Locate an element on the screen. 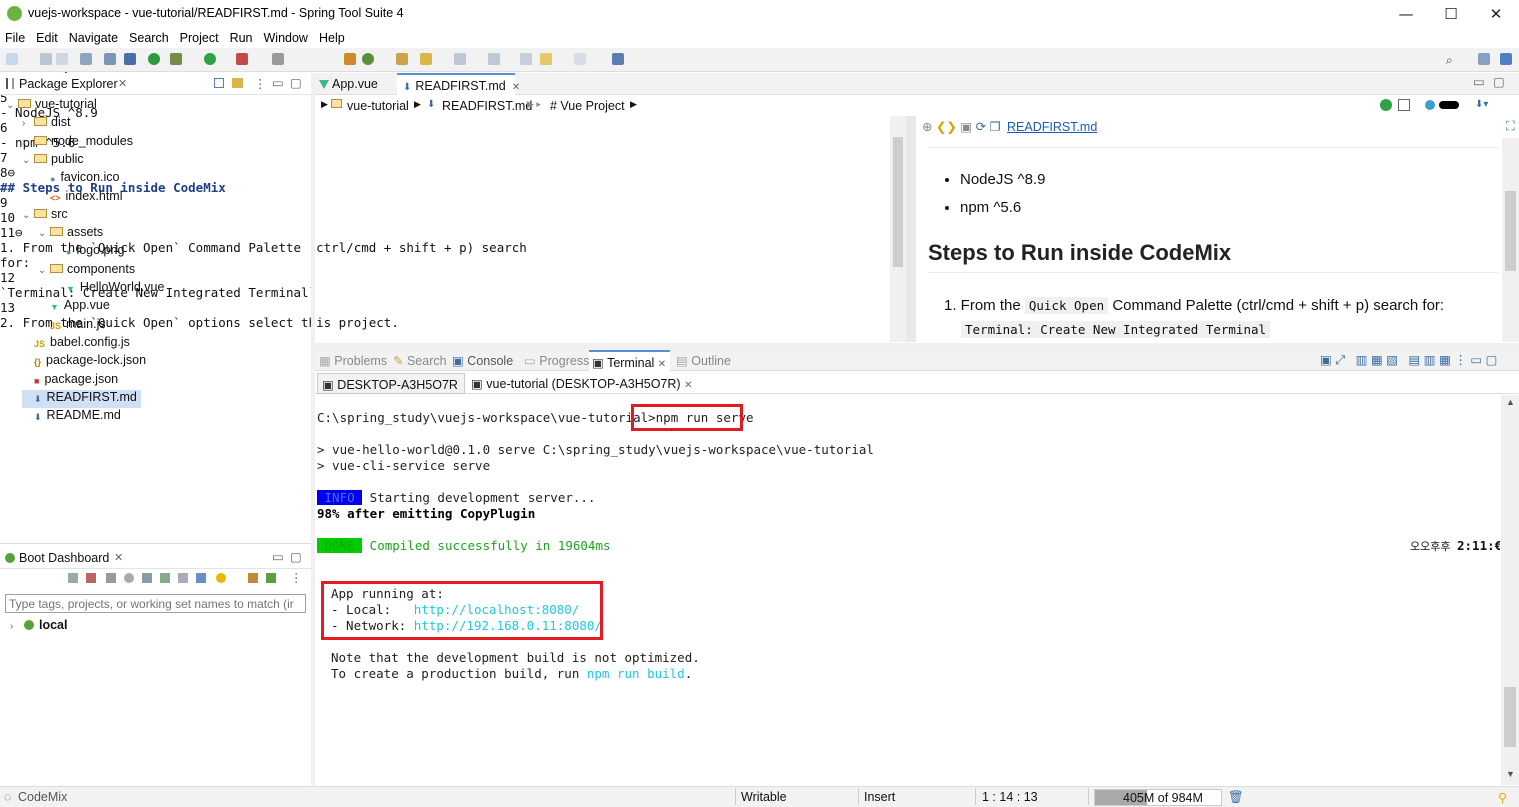 The width and height of the screenshot is (1519, 807). open-perspective-icon is located at coordinates (1484, 59).